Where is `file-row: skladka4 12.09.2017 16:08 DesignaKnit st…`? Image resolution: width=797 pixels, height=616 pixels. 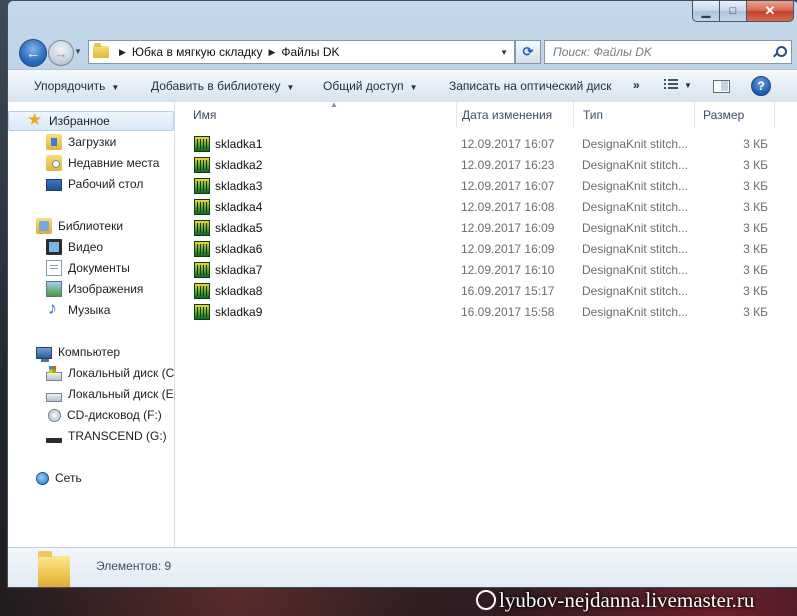
file-row: skladka4 12.09.2017 16:08 DesignaKnit st… is located at coordinates (486, 206).